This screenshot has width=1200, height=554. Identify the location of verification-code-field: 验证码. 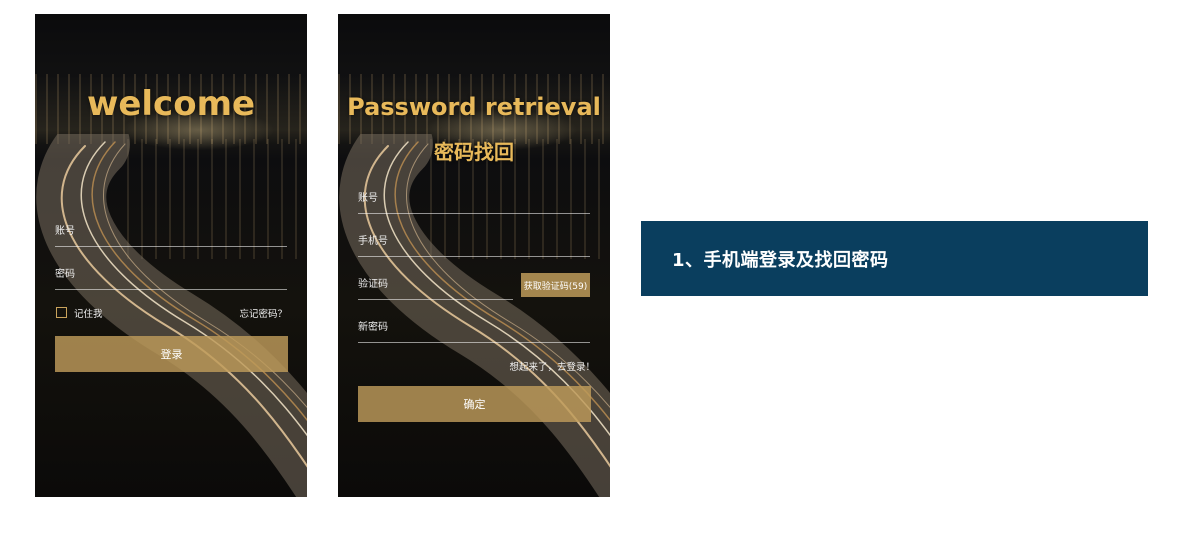
(435, 284).